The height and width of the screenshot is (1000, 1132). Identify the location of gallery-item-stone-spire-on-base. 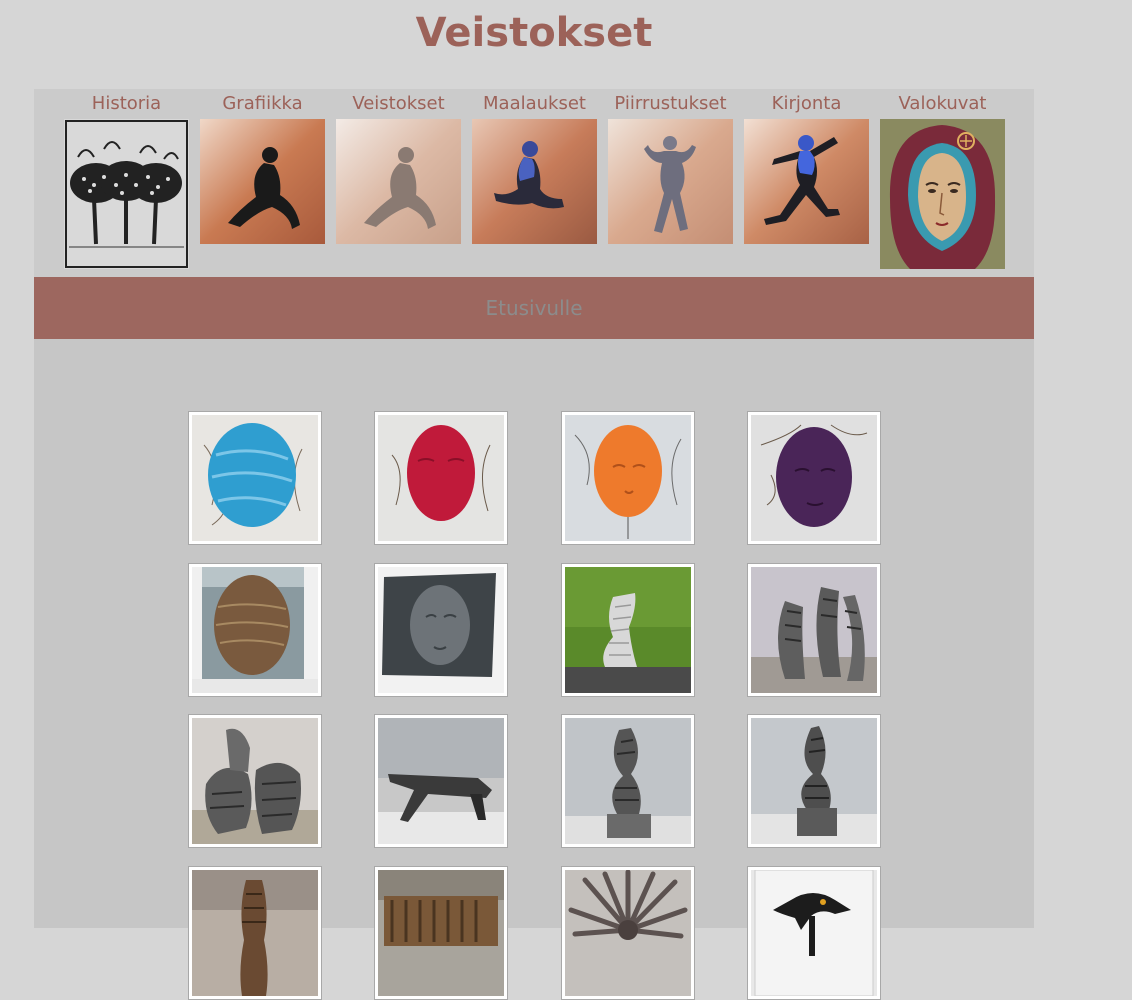
(814, 781).